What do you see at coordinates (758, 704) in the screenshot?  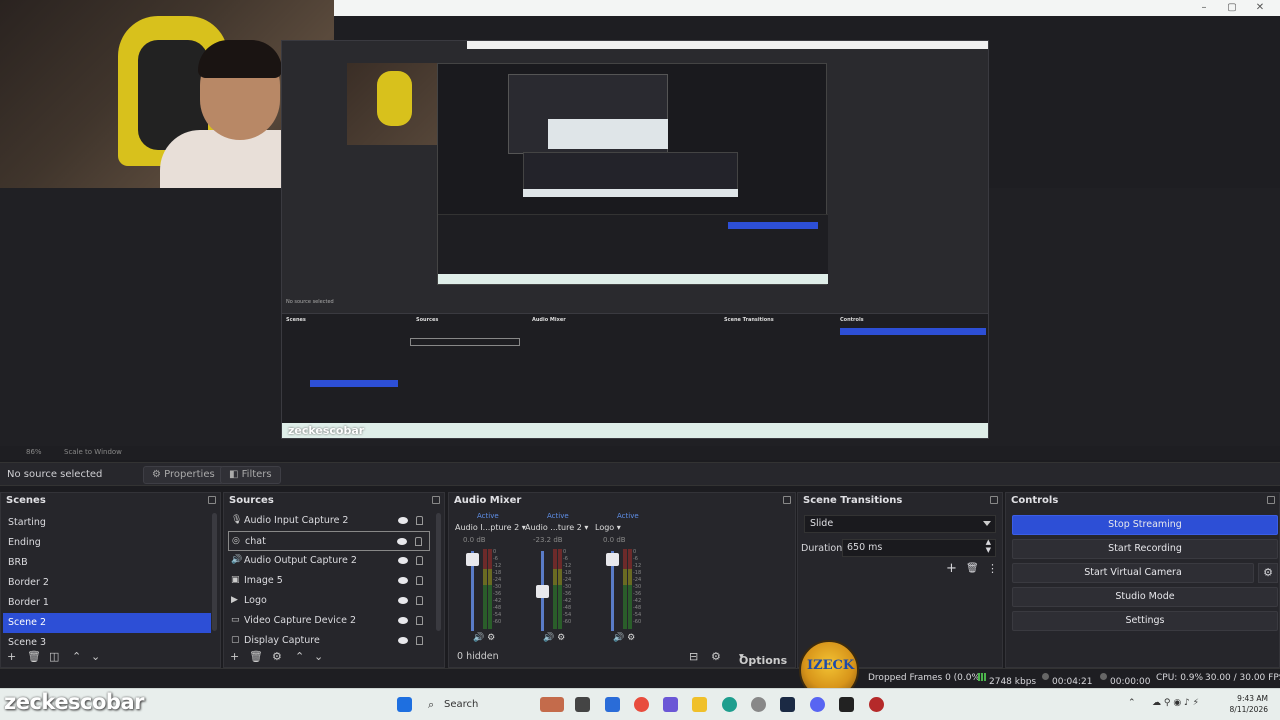 I see `settings-app-icon` at bounding box center [758, 704].